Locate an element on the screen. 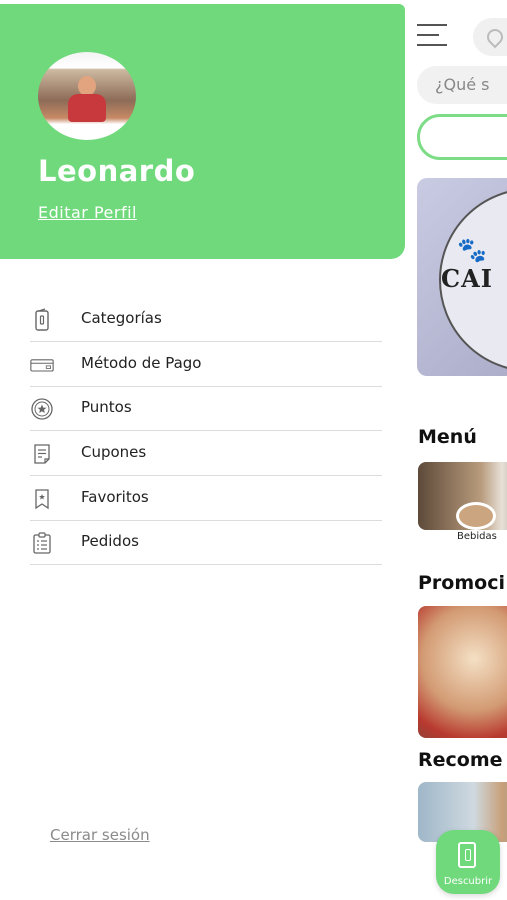 The image size is (507, 900). search-input: ¿Qué s is located at coordinates (462, 85).